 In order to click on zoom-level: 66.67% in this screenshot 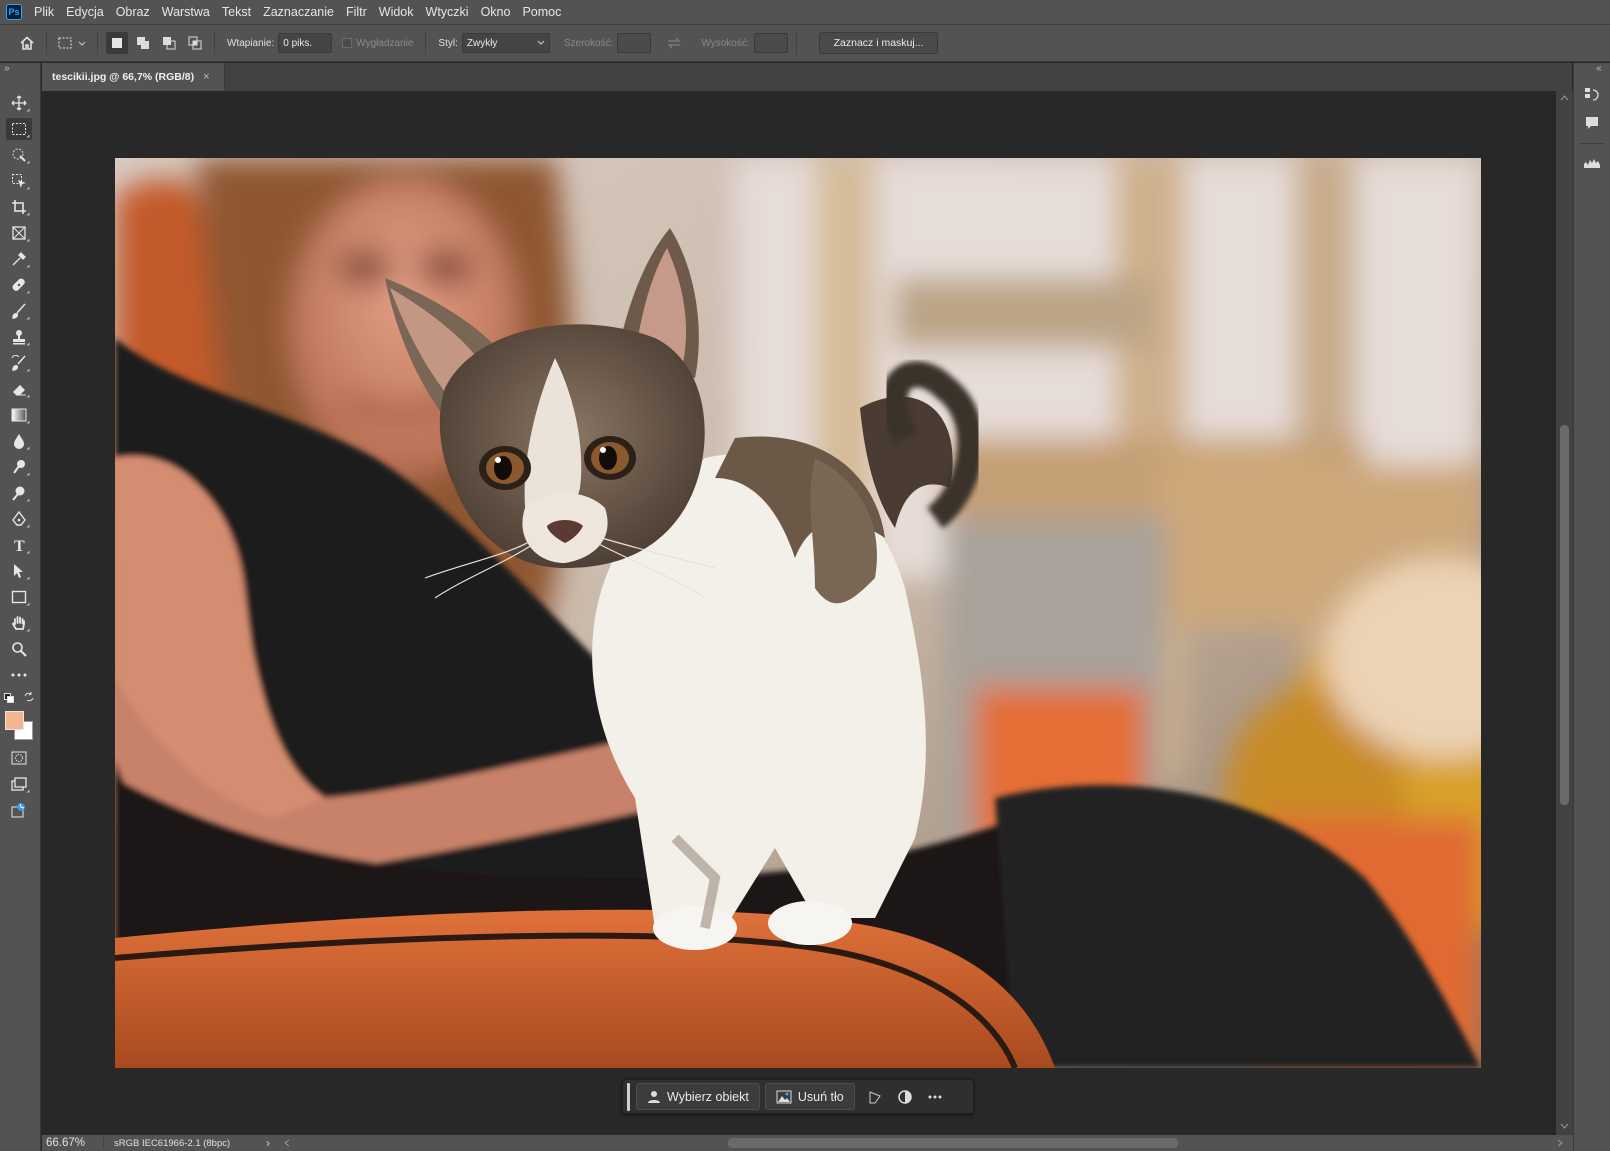, I will do `click(73, 1143)`.